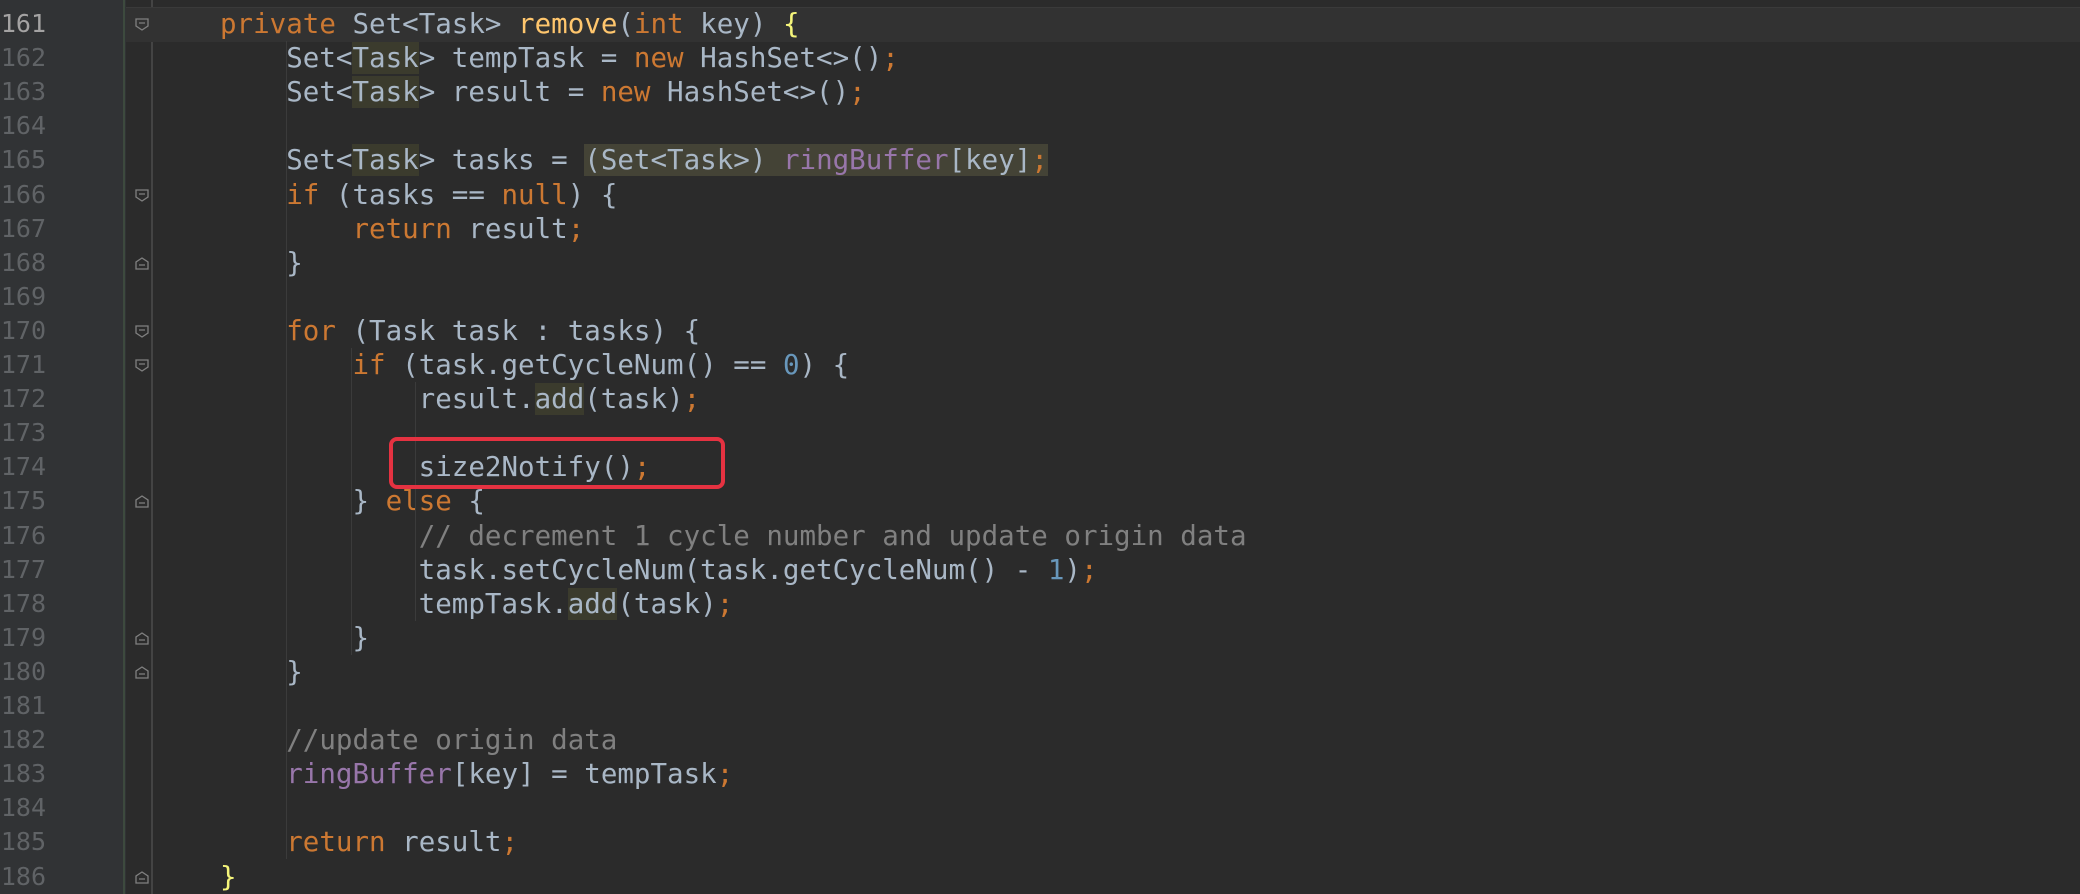 This screenshot has height=894, width=2080. What do you see at coordinates (1040, 877) in the screenshot?
I see `code-line: 186}` at bounding box center [1040, 877].